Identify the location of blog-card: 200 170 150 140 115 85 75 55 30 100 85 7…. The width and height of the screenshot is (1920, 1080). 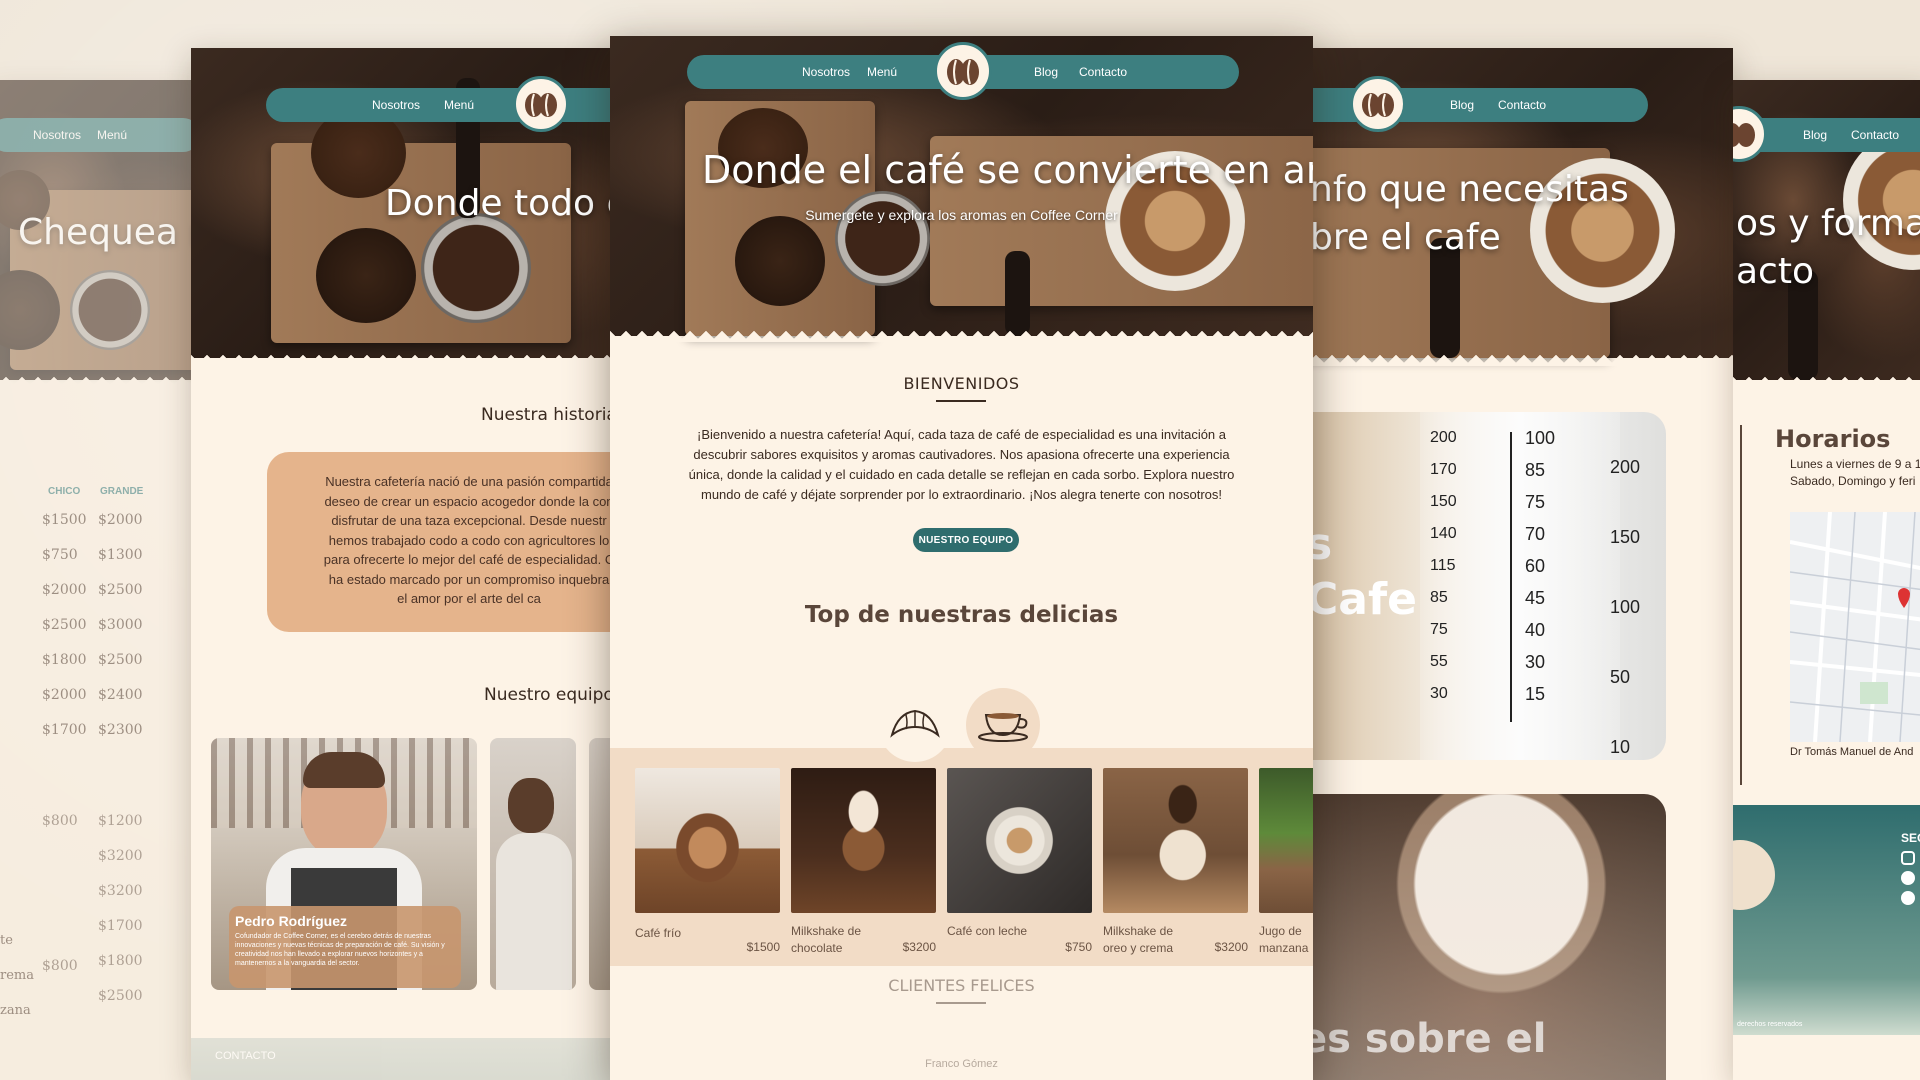
(1483, 586).